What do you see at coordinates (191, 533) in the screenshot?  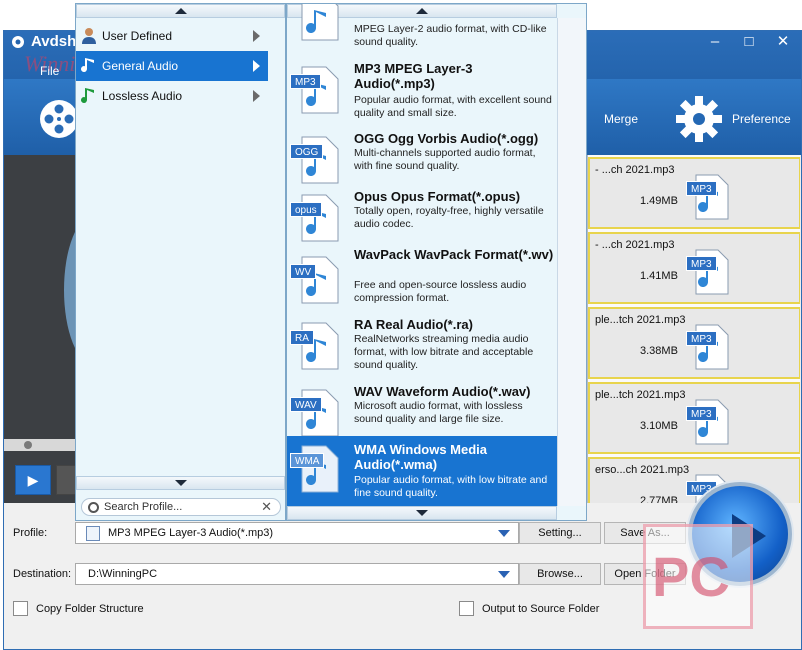 I see `profile-value: MP3 MPEG Layer-3 Audio(*.mp3)` at bounding box center [191, 533].